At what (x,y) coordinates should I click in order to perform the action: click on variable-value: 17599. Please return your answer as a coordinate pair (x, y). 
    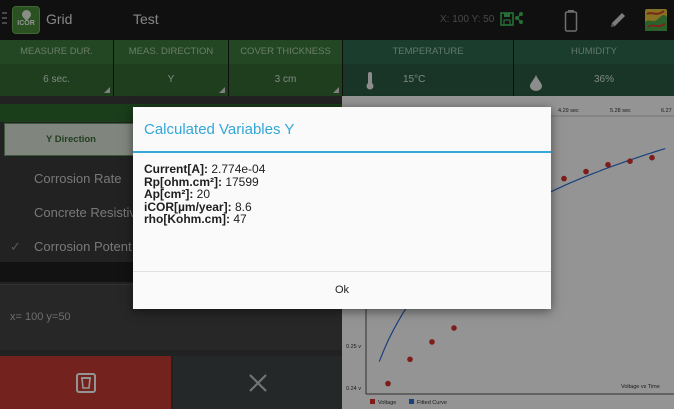
    Looking at the image, I should click on (240, 181).